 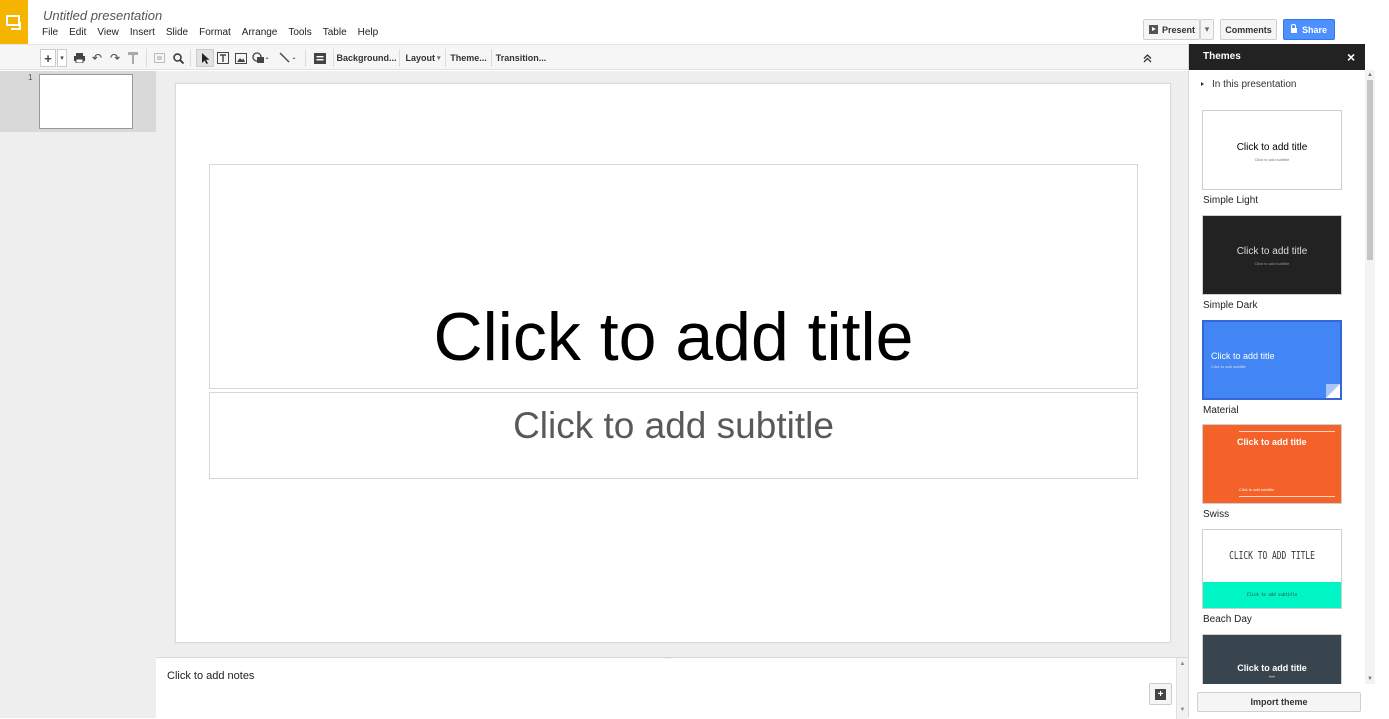 What do you see at coordinates (102, 15) in the screenshot?
I see `document-title: Untitled presentation` at bounding box center [102, 15].